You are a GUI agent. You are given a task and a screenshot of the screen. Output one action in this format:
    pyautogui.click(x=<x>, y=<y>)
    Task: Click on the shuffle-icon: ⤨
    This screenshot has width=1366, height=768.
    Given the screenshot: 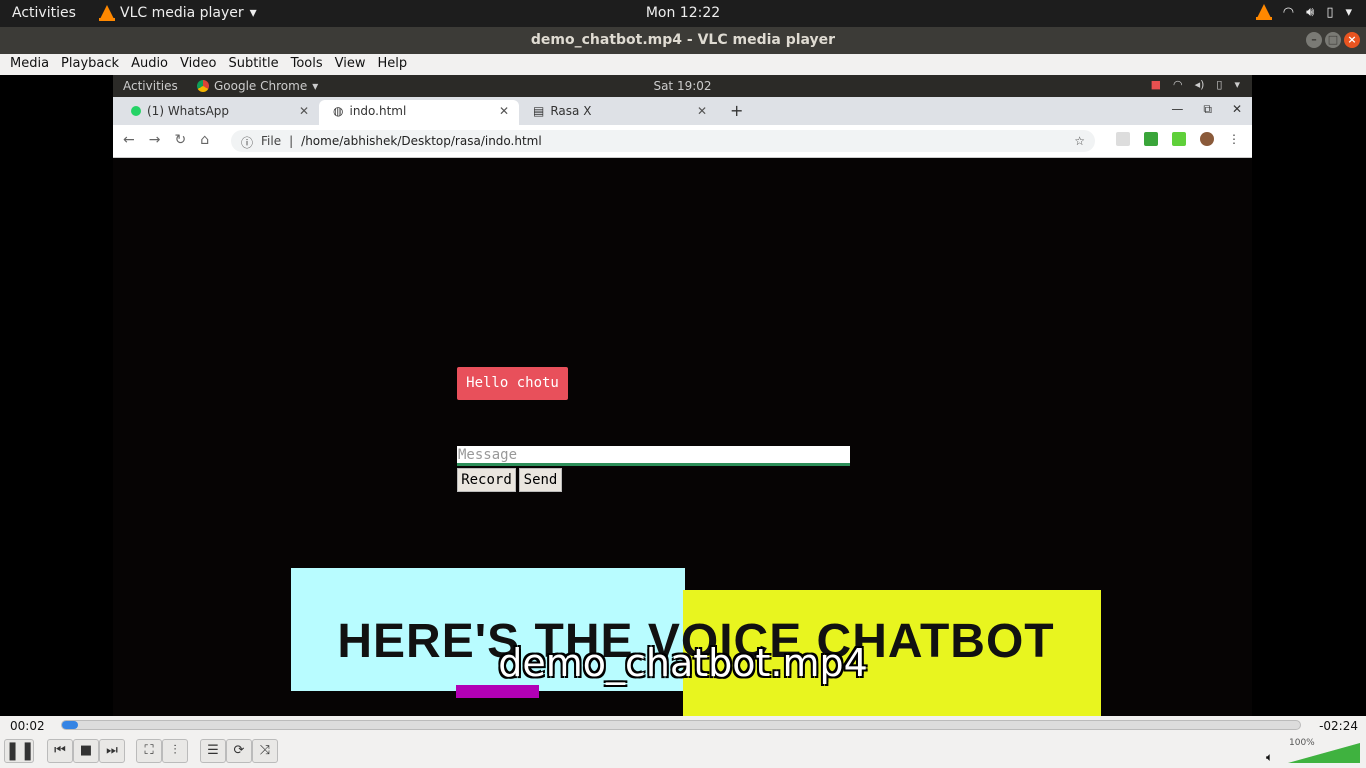 What is the action you would take?
    pyautogui.click(x=265, y=751)
    